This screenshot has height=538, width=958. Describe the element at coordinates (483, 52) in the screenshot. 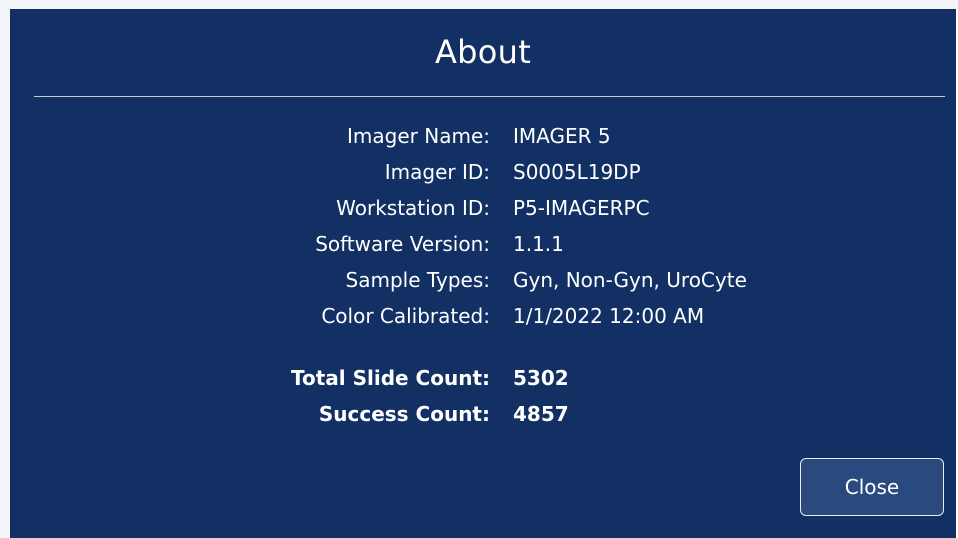

I see `dialog-title: About` at that location.